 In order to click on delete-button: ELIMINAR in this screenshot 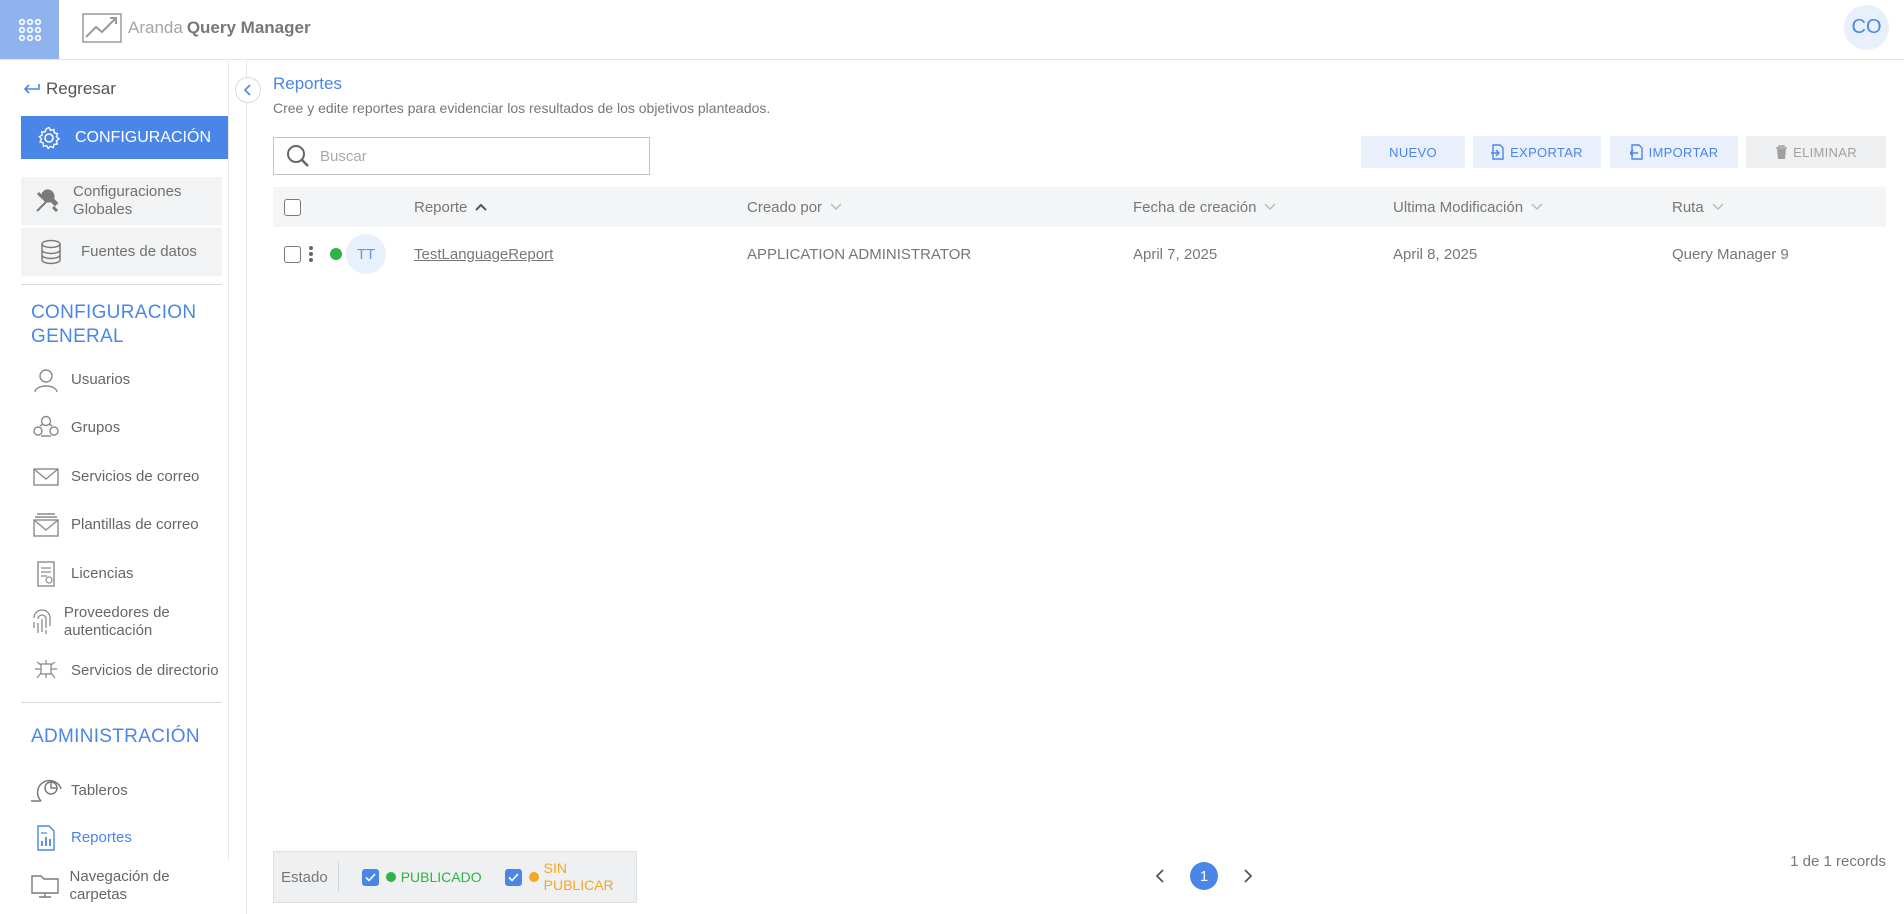, I will do `click(1816, 152)`.